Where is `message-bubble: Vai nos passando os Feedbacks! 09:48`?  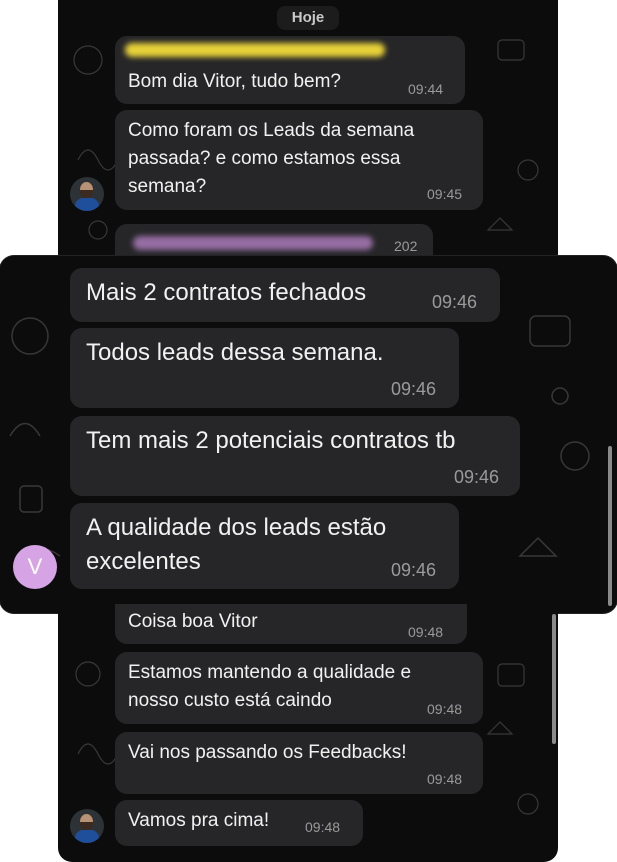 message-bubble: Vai nos passando os Feedbacks! 09:48 is located at coordinates (299, 763).